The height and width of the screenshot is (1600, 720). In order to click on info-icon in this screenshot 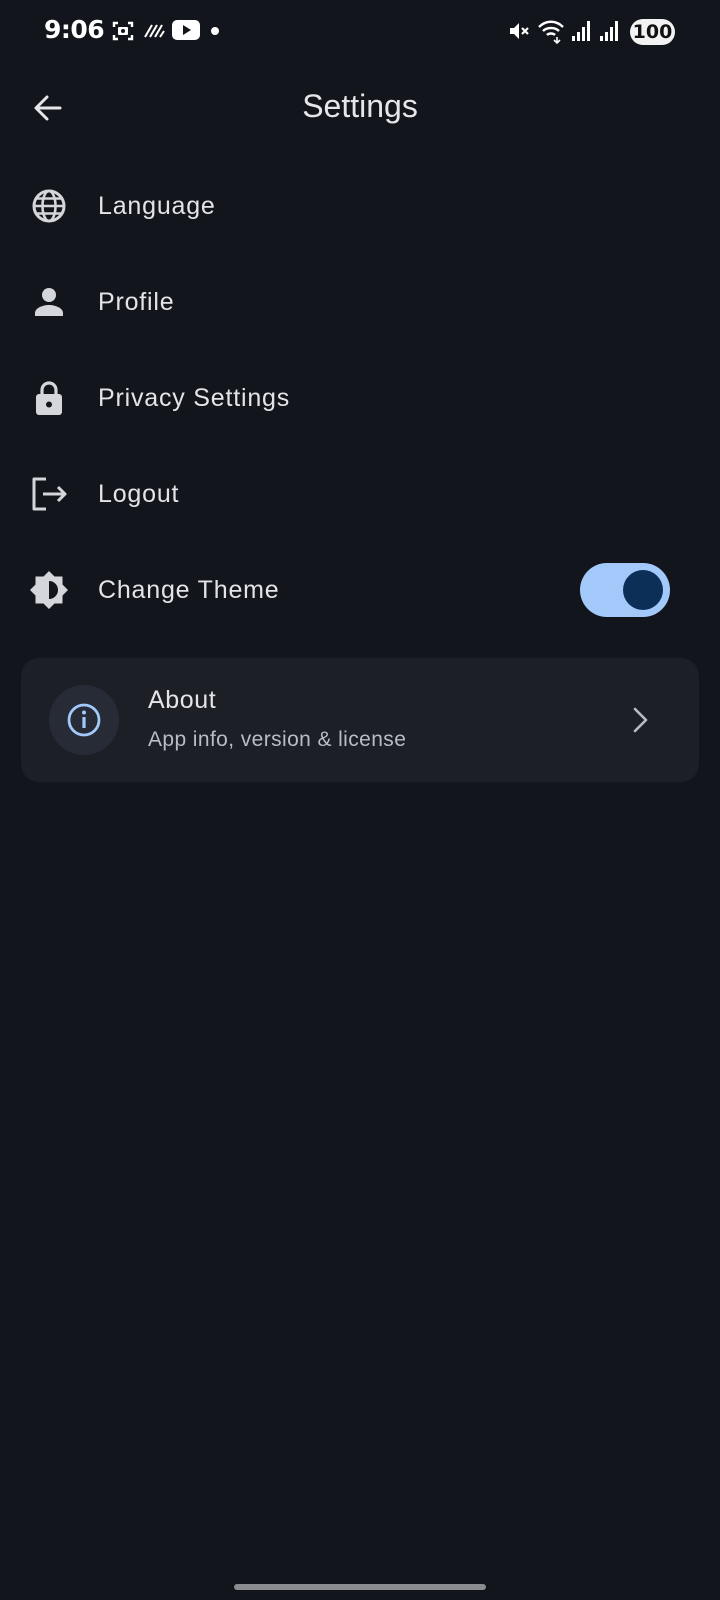, I will do `click(84, 720)`.